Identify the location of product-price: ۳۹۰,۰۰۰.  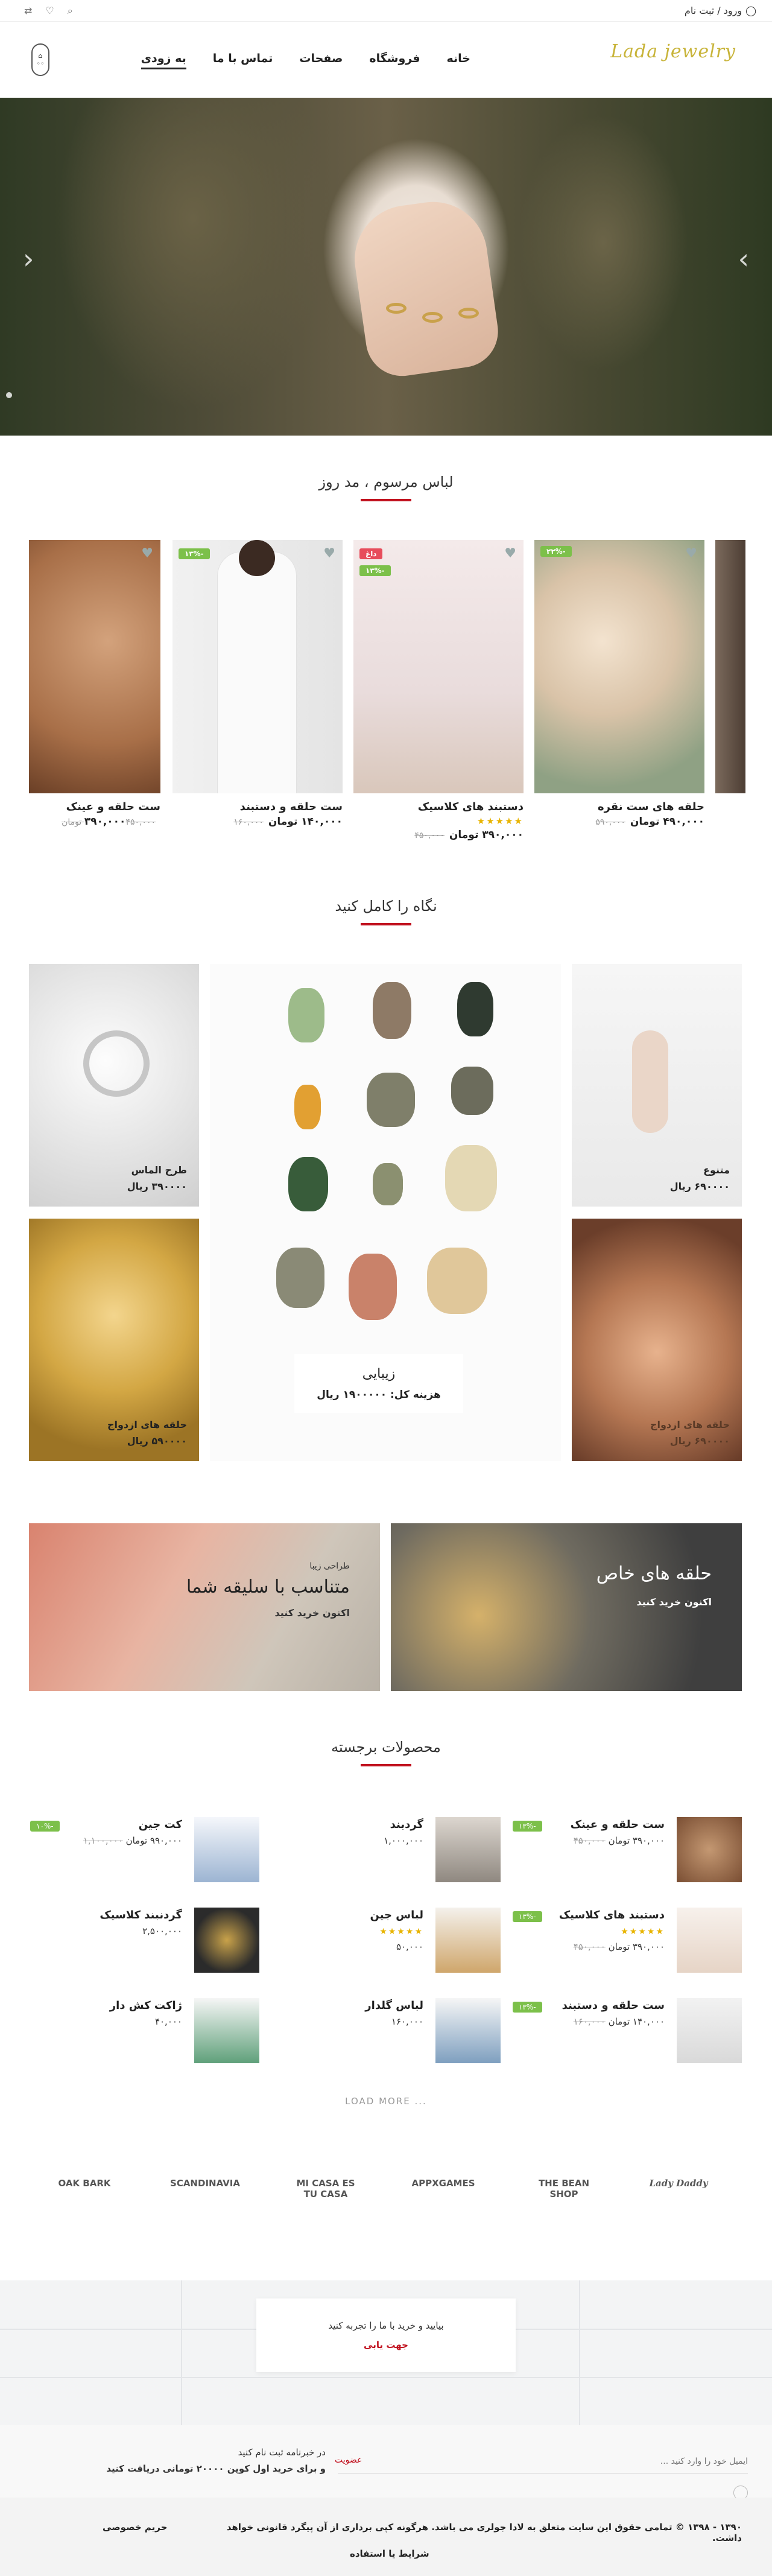
(105, 822).